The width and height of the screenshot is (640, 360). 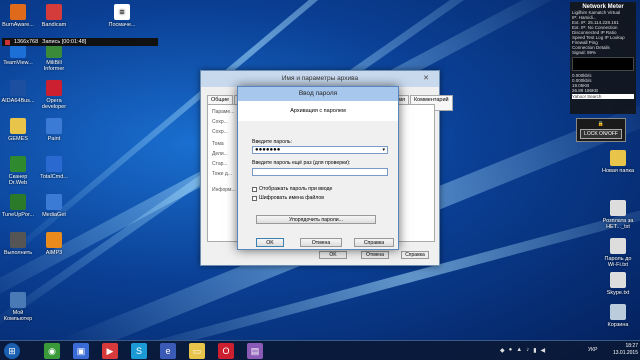 I want to click on tray-icon: ▲, so click(x=519, y=350).